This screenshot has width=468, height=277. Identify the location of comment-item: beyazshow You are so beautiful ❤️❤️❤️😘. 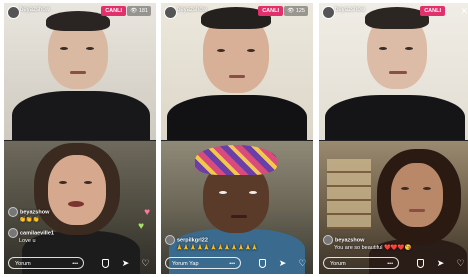
(367, 243).